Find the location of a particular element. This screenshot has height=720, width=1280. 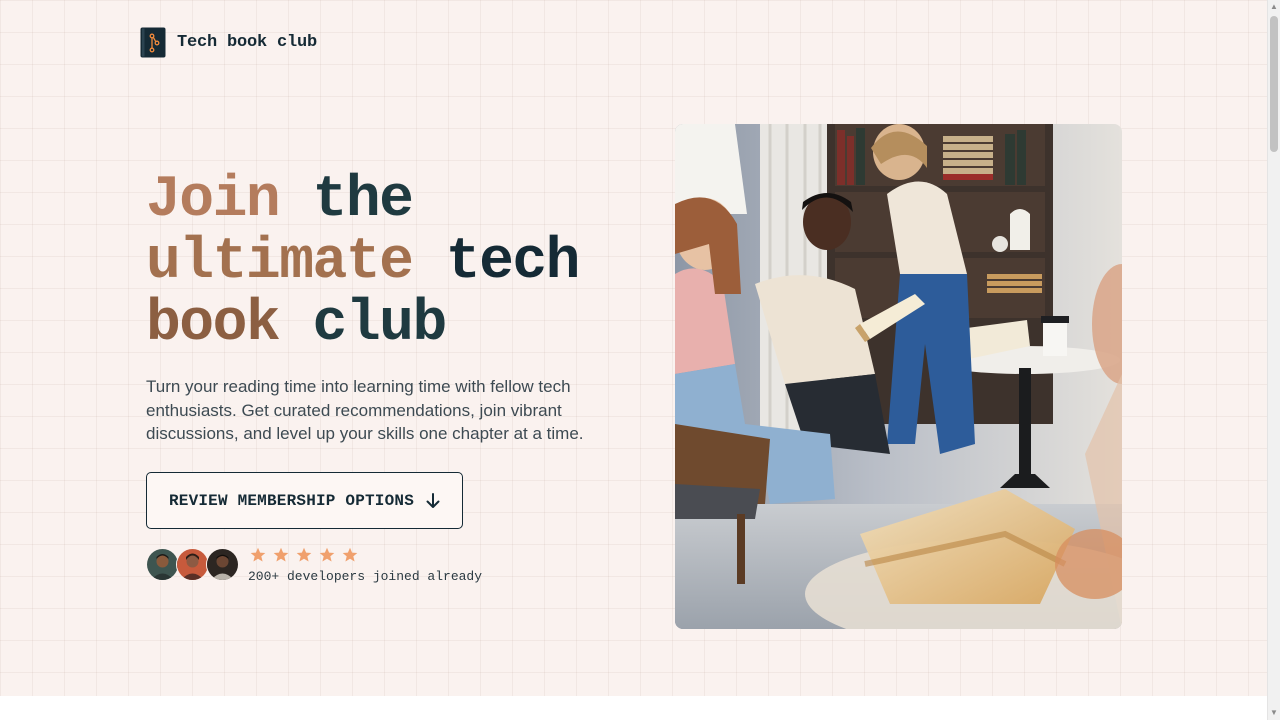

social-proof-text: 200+ developers joined already is located at coordinates (365, 576).